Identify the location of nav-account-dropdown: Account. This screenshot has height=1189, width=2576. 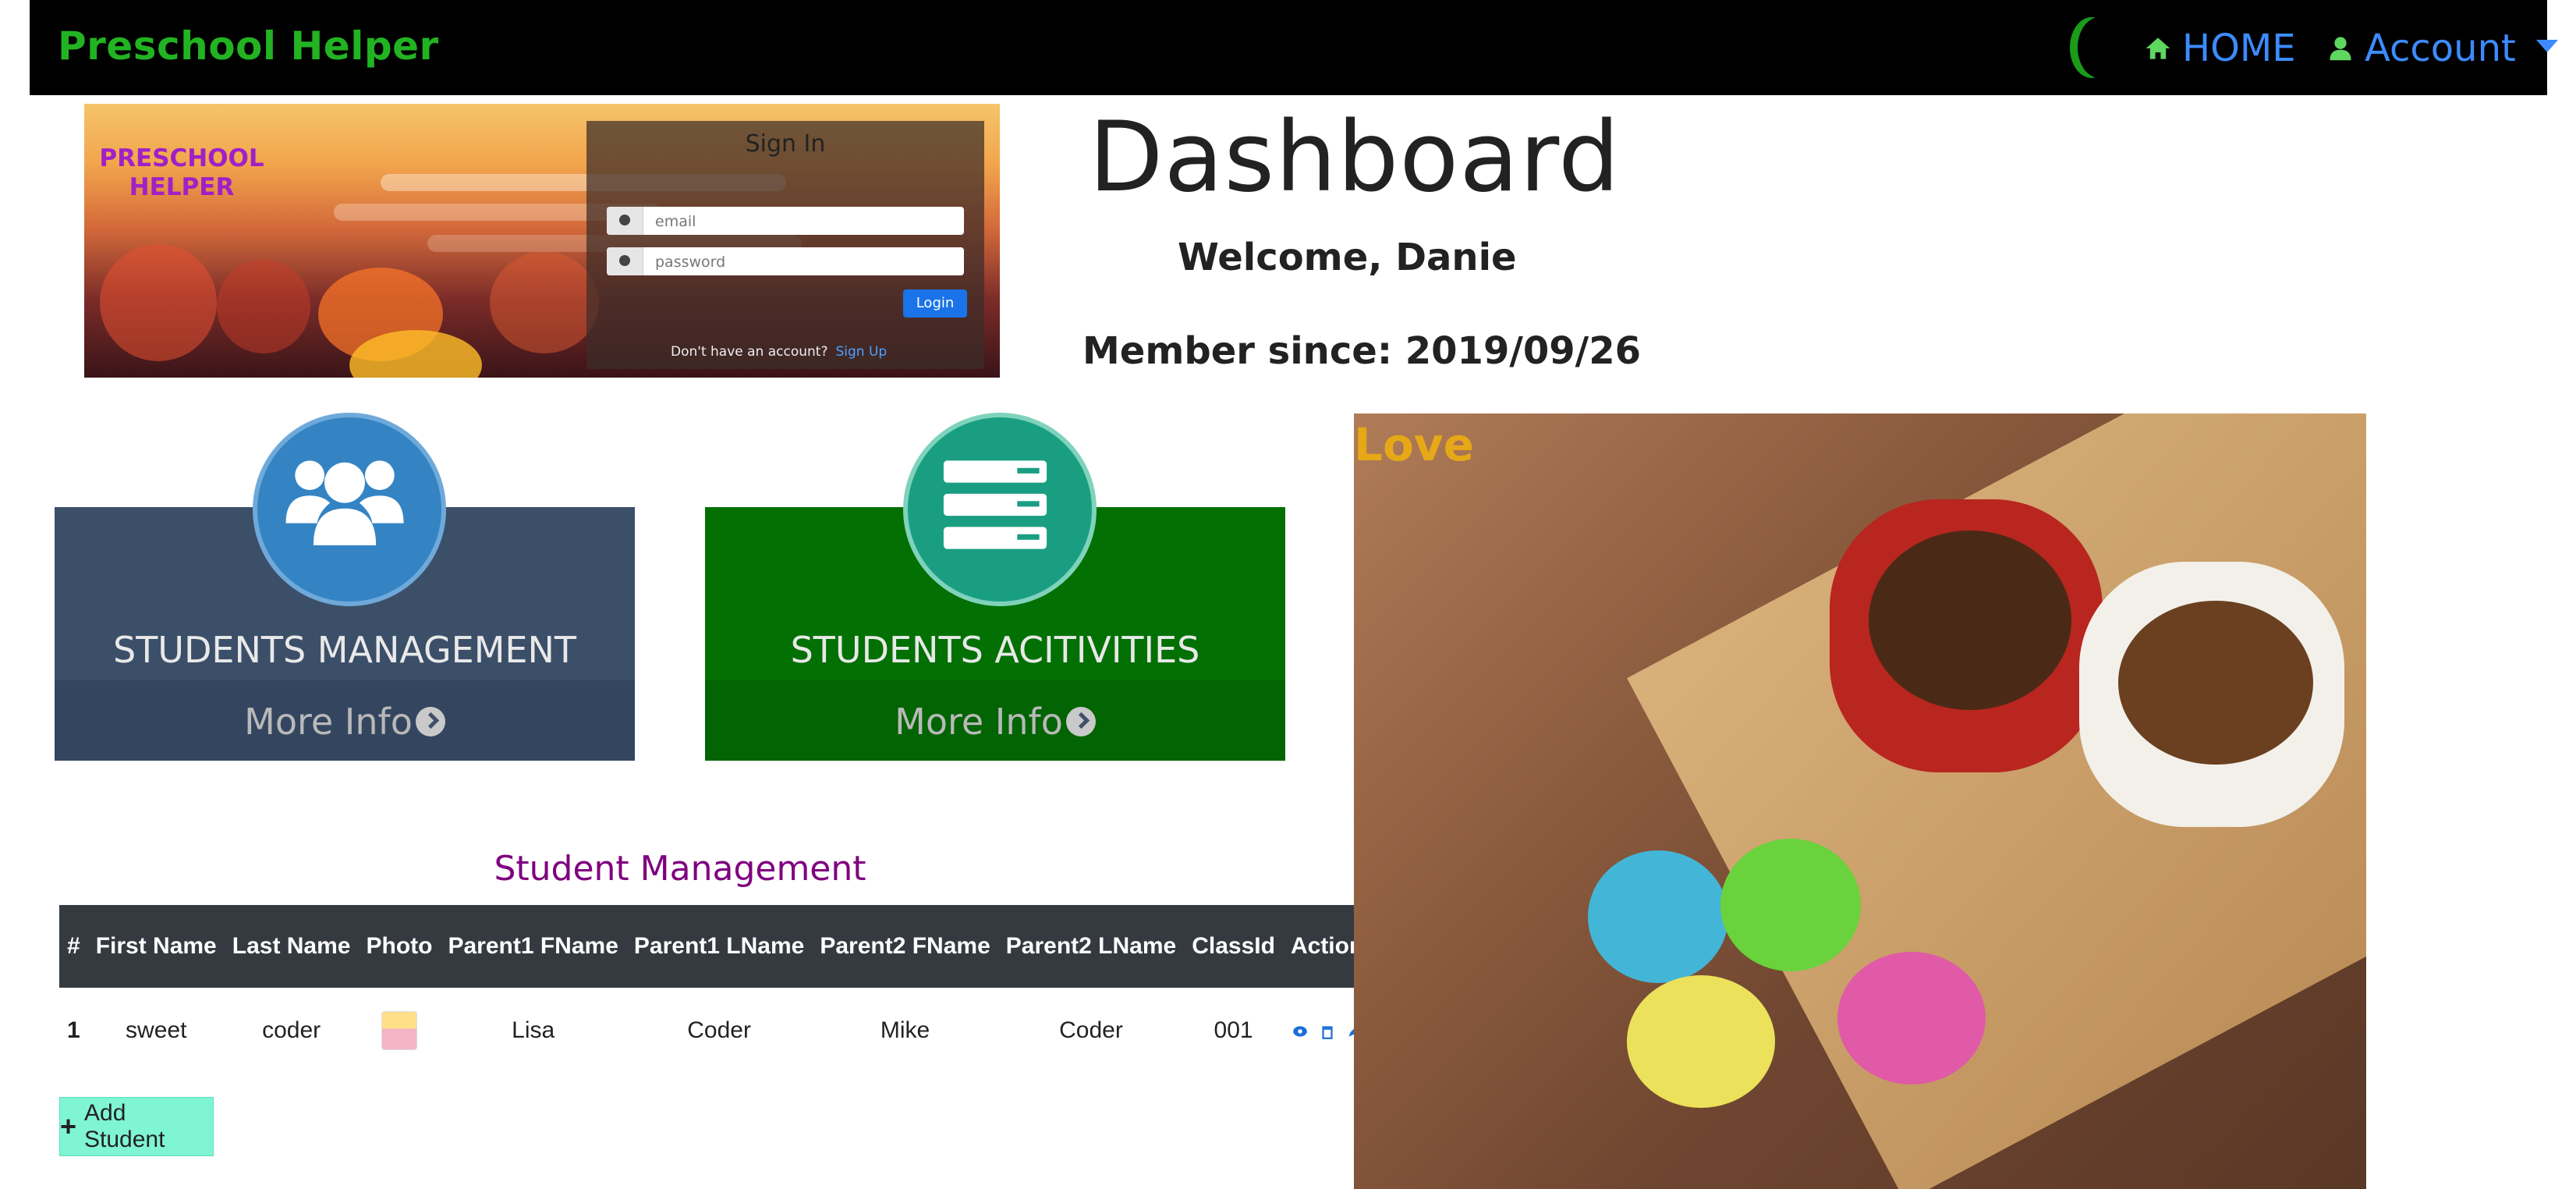
(2442, 48).